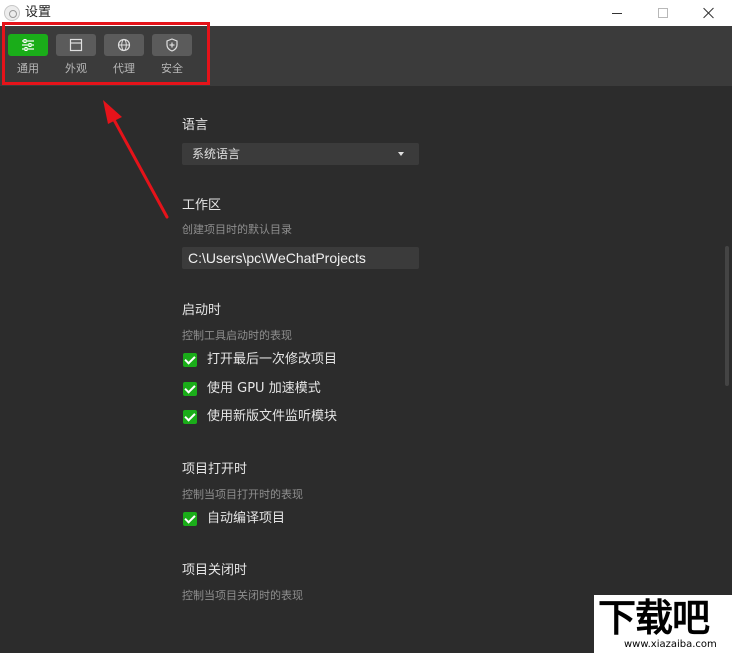  I want to click on watermark-text: 下载吧, so click(654, 618).